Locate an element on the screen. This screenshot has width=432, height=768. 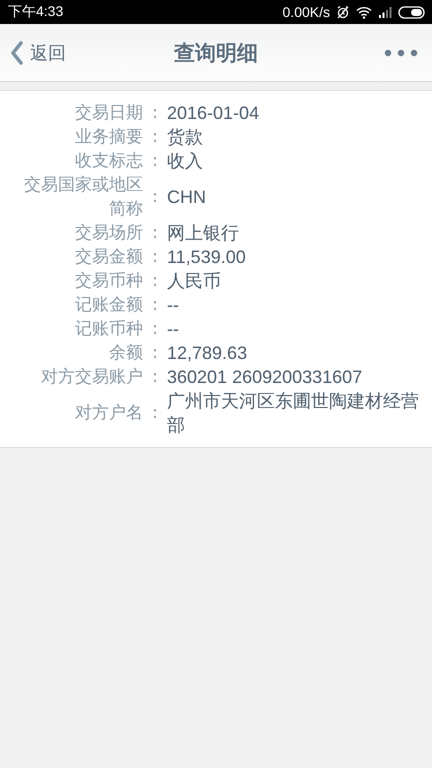
field-value: 360201 2609200331607 is located at coordinates (265, 377).